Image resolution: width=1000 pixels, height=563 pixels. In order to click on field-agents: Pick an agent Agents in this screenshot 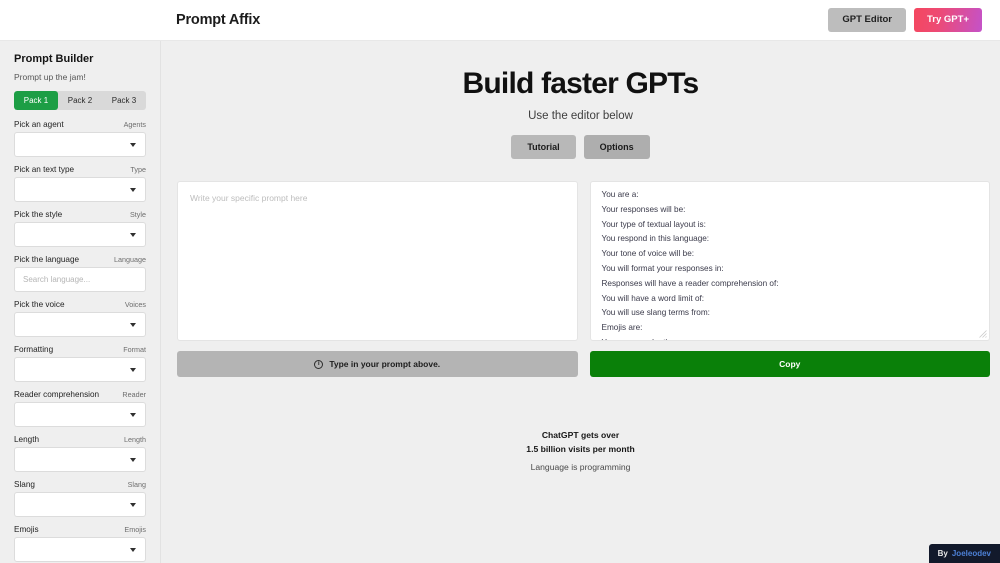, I will do `click(80, 138)`.